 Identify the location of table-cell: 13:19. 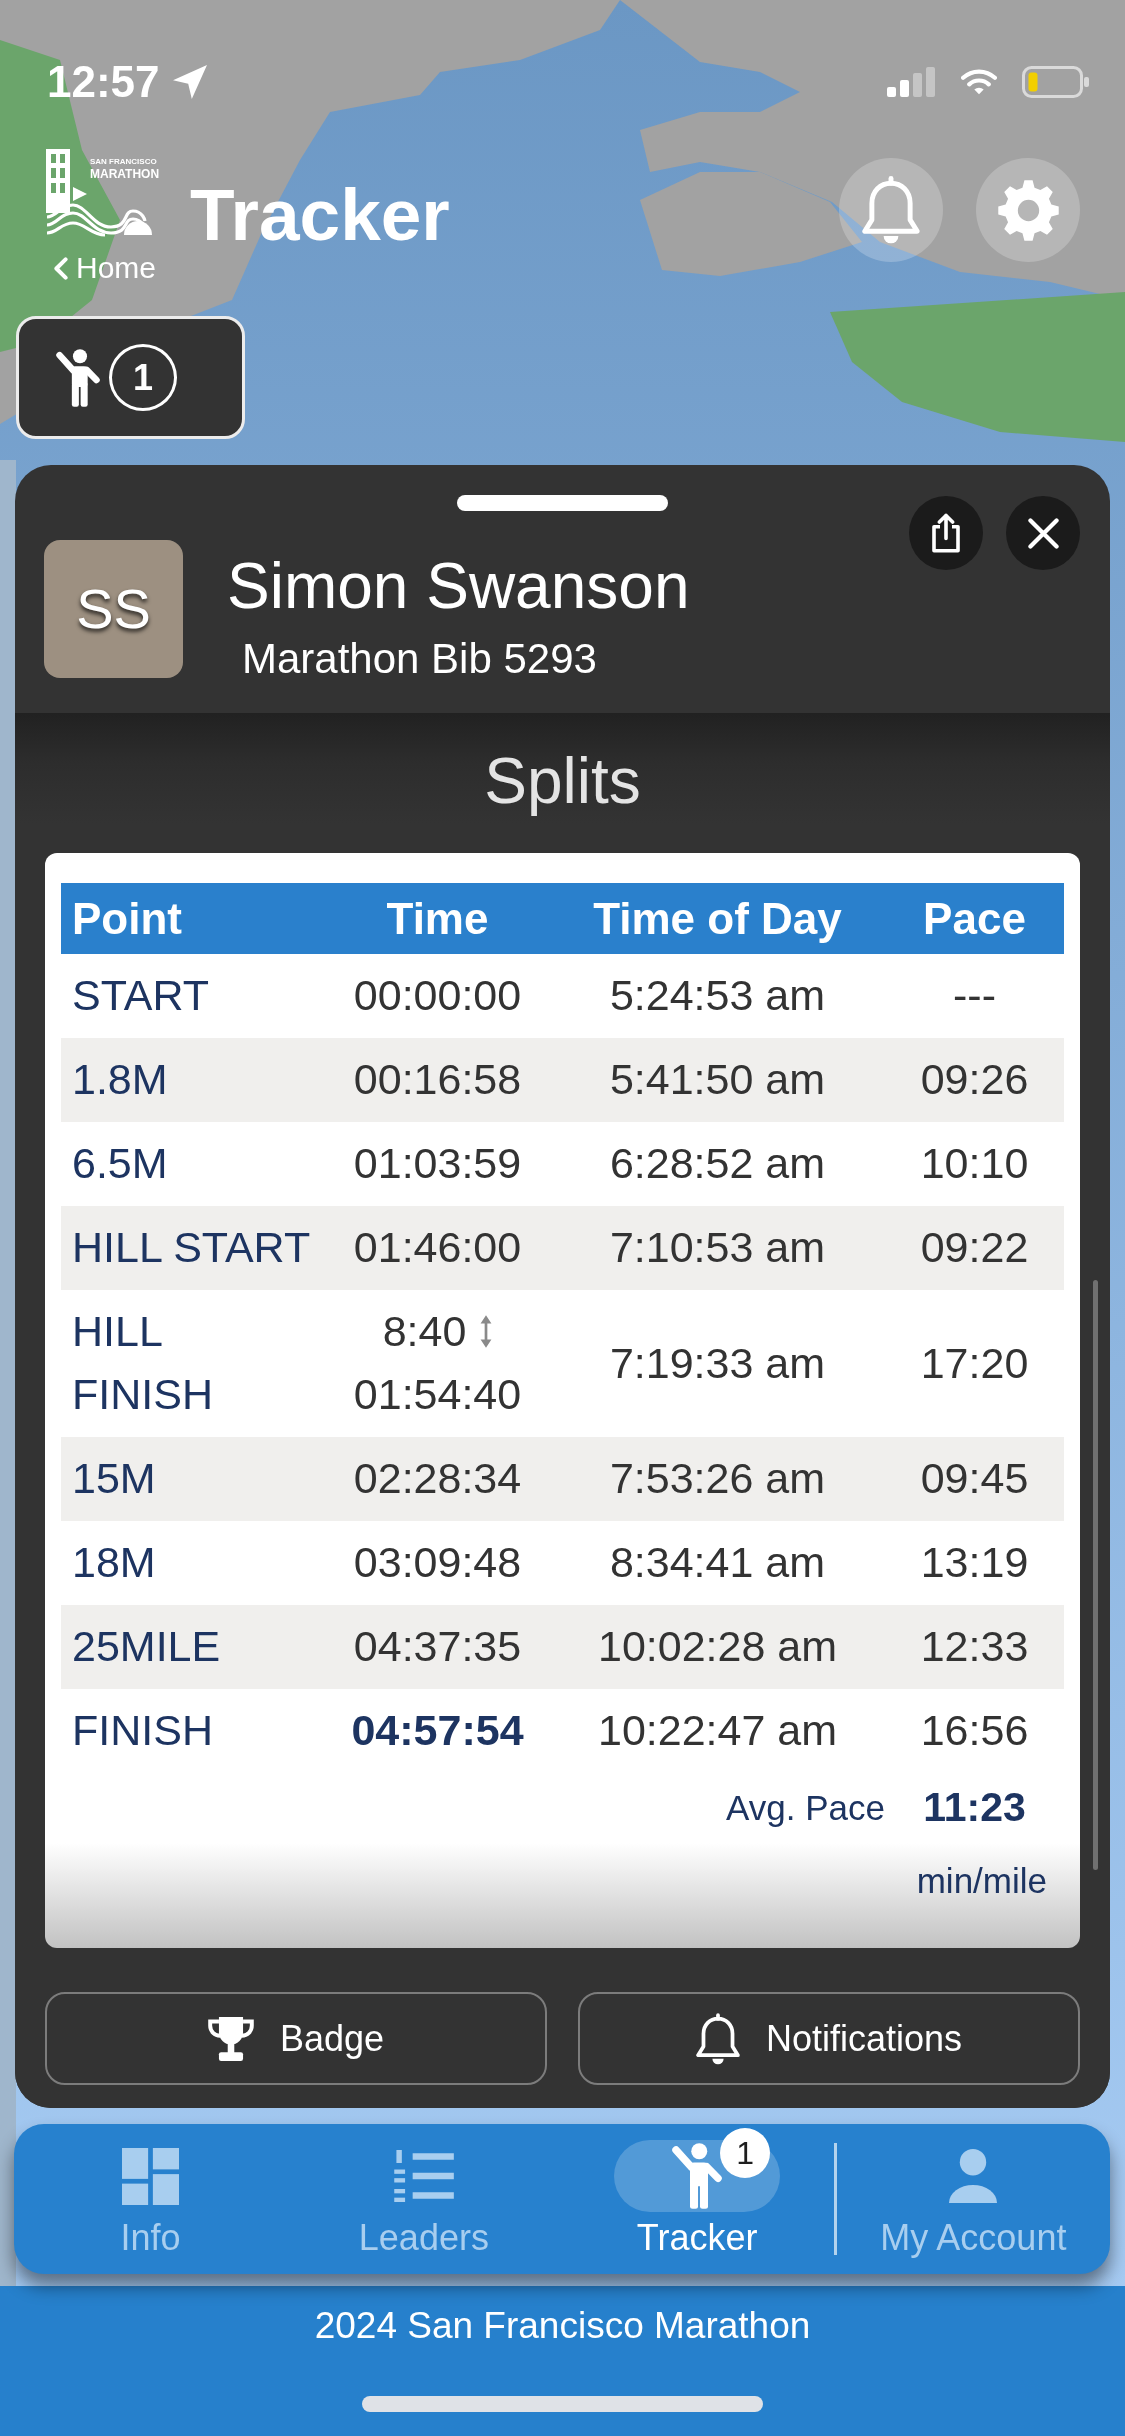
(974, 1563).